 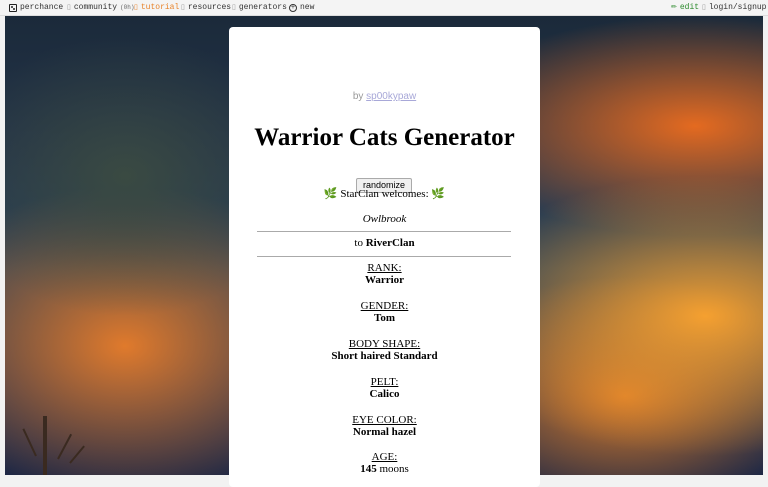 I want to click on by-prefix: by, so click(x=358, y=96).